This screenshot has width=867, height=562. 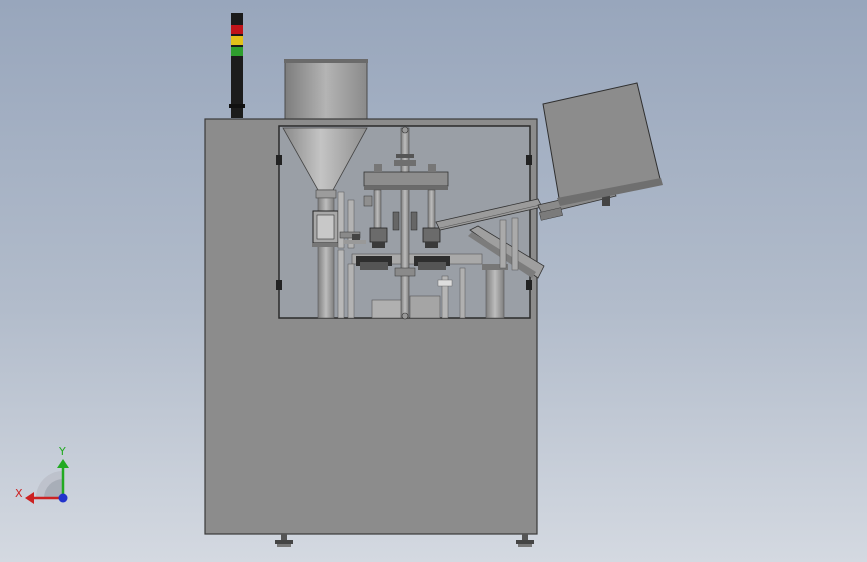 What do you see at coordinates (237, 51) in the screenshot?
I see `green-lamp` at bounding box center [237, 51].